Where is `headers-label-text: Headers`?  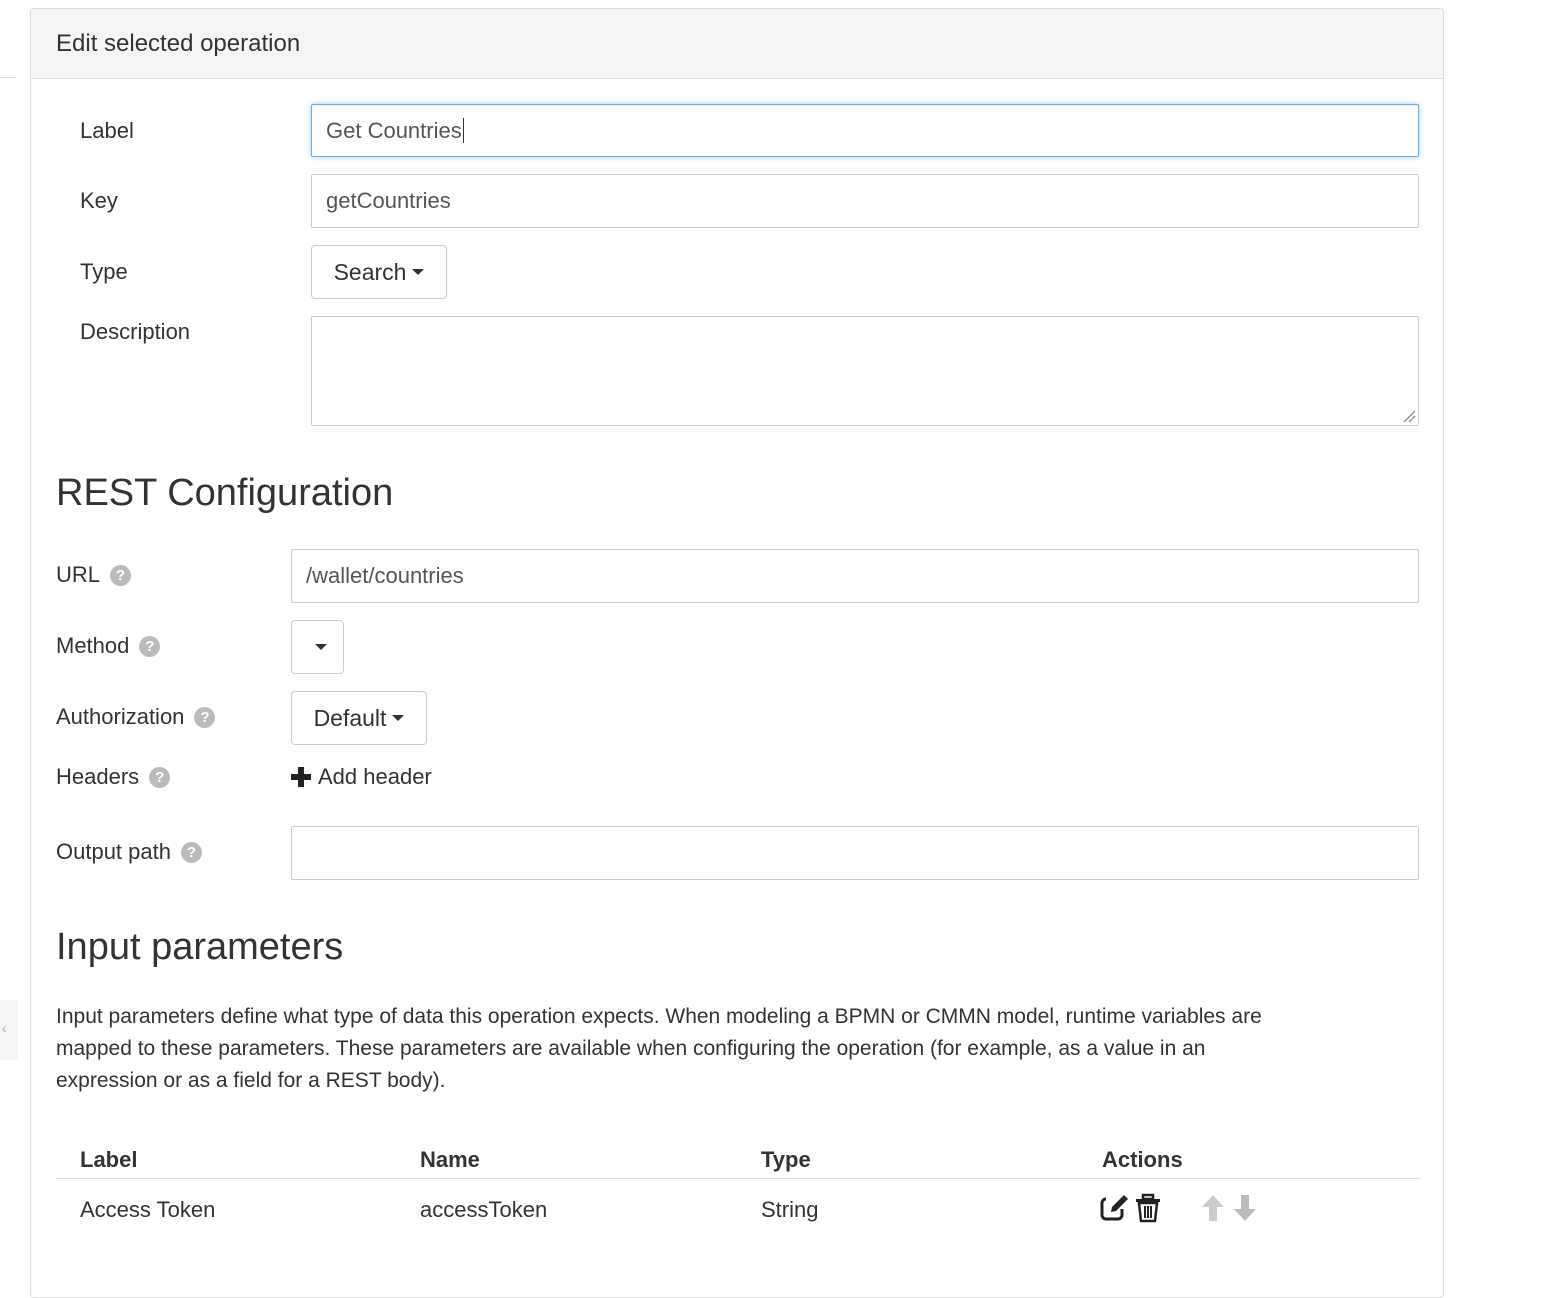
headers-label-text: Headers is located at coordinates (98, 776).